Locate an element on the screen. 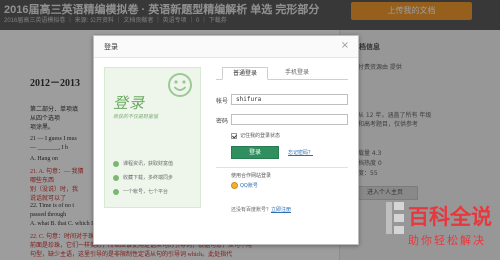 This screenshot has height=260, width=500. tab-phone-login: 手机登录 is located at coordinates (297, 73).